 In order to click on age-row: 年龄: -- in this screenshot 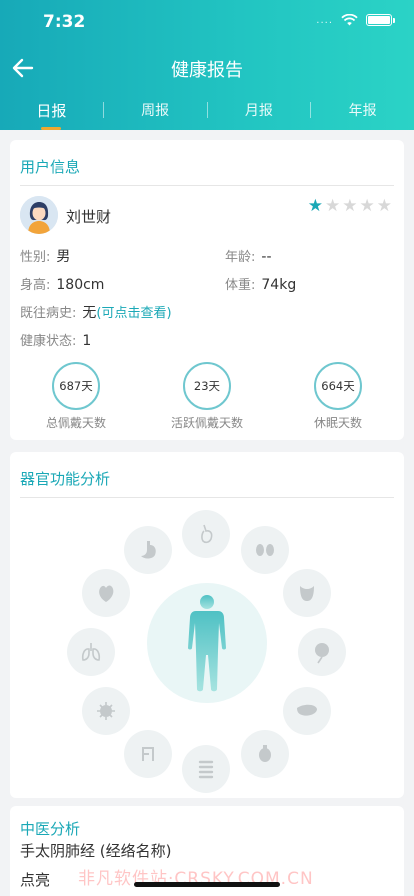, I will do `click(248, 255)`.